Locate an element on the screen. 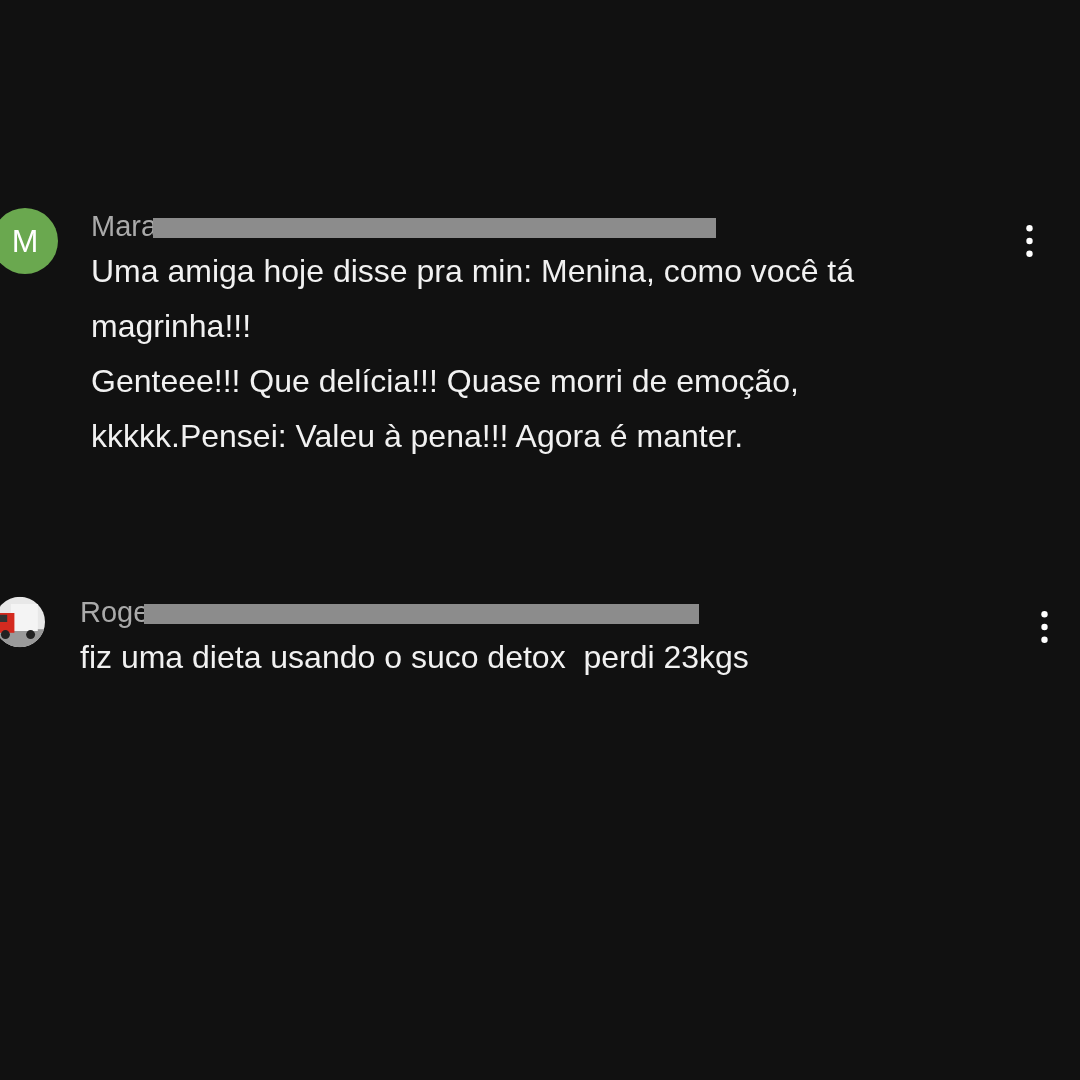 This screenshot has width=1080, height=1080. comment-text: Uma amiga hoje disse pra min: Menina, como você tá magrinha!!! is located at coordinates (473, 299).